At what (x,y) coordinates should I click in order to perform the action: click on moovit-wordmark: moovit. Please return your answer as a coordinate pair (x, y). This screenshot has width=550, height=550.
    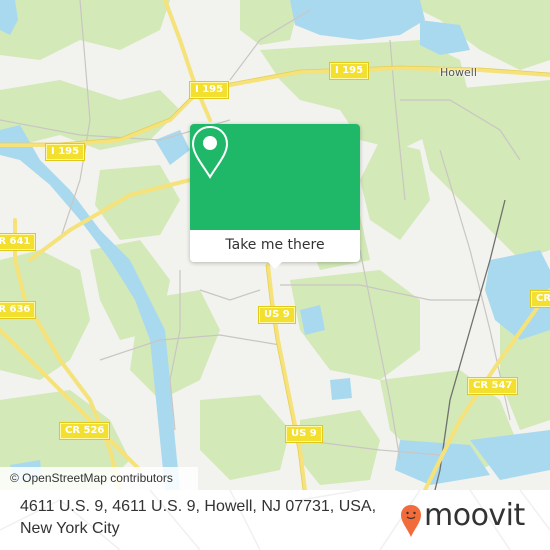
    Looking at the image, I should click on (474, 515).